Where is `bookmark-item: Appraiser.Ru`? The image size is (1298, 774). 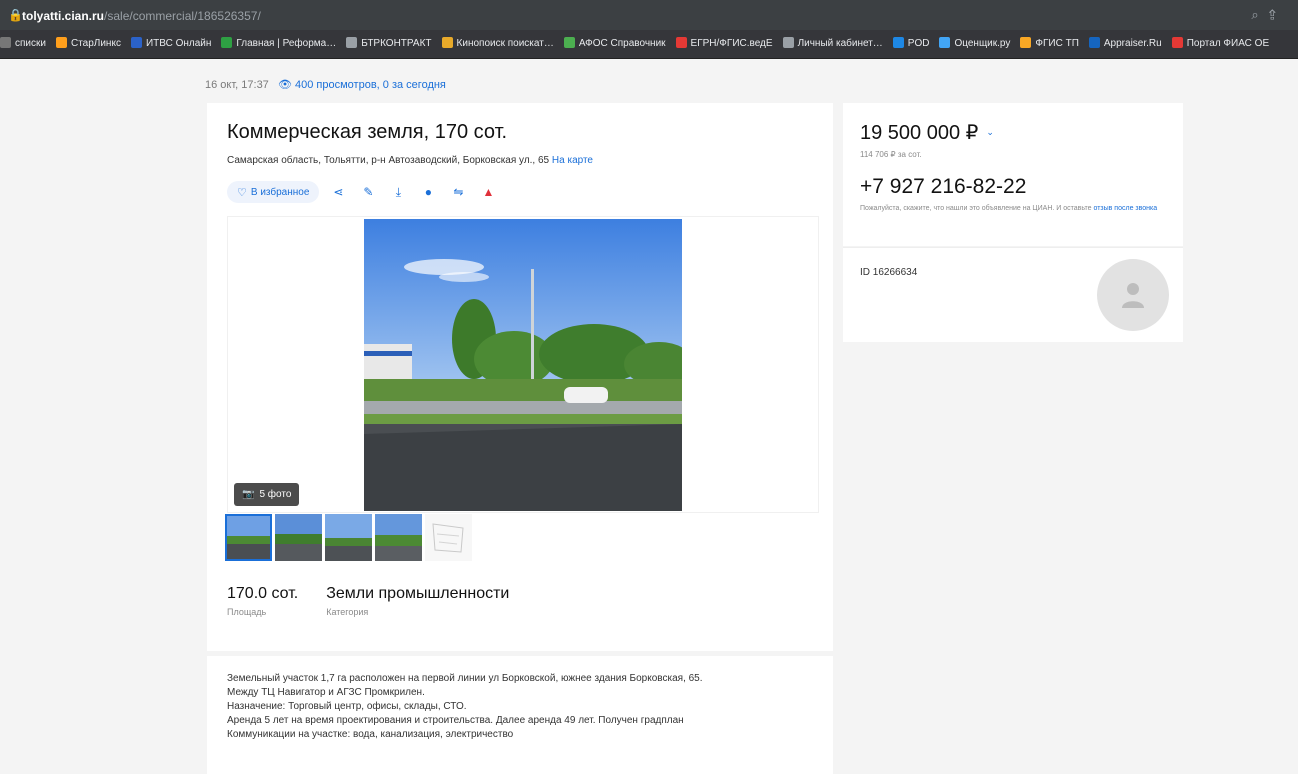 bookmark-item: Appraiser.Ru is located at coordinates (1125, 44).